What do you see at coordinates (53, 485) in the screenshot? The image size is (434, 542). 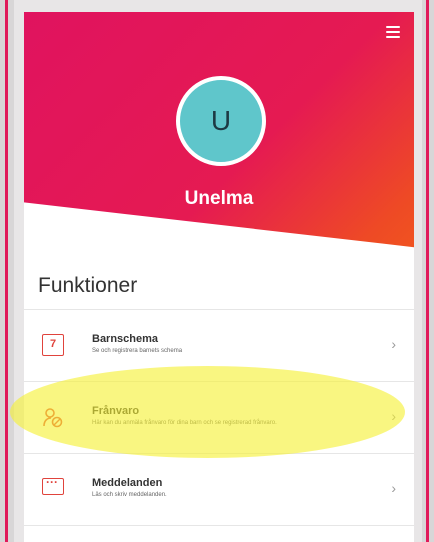 I see `message-icon` at bounding box center [53, 485].